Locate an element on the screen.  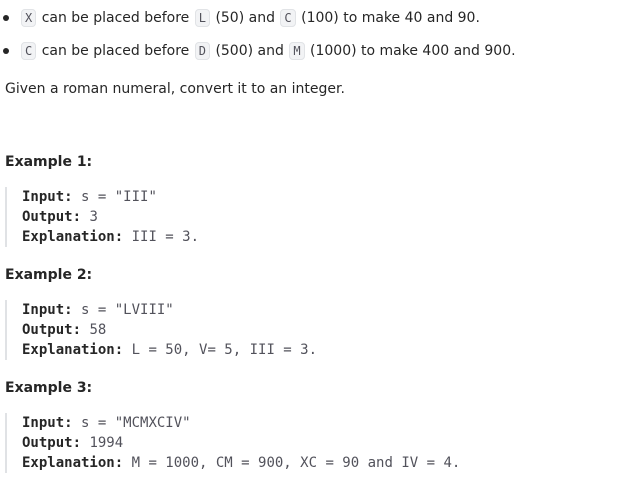
list-item-text: (50) and is located at coordinates (245, 18).